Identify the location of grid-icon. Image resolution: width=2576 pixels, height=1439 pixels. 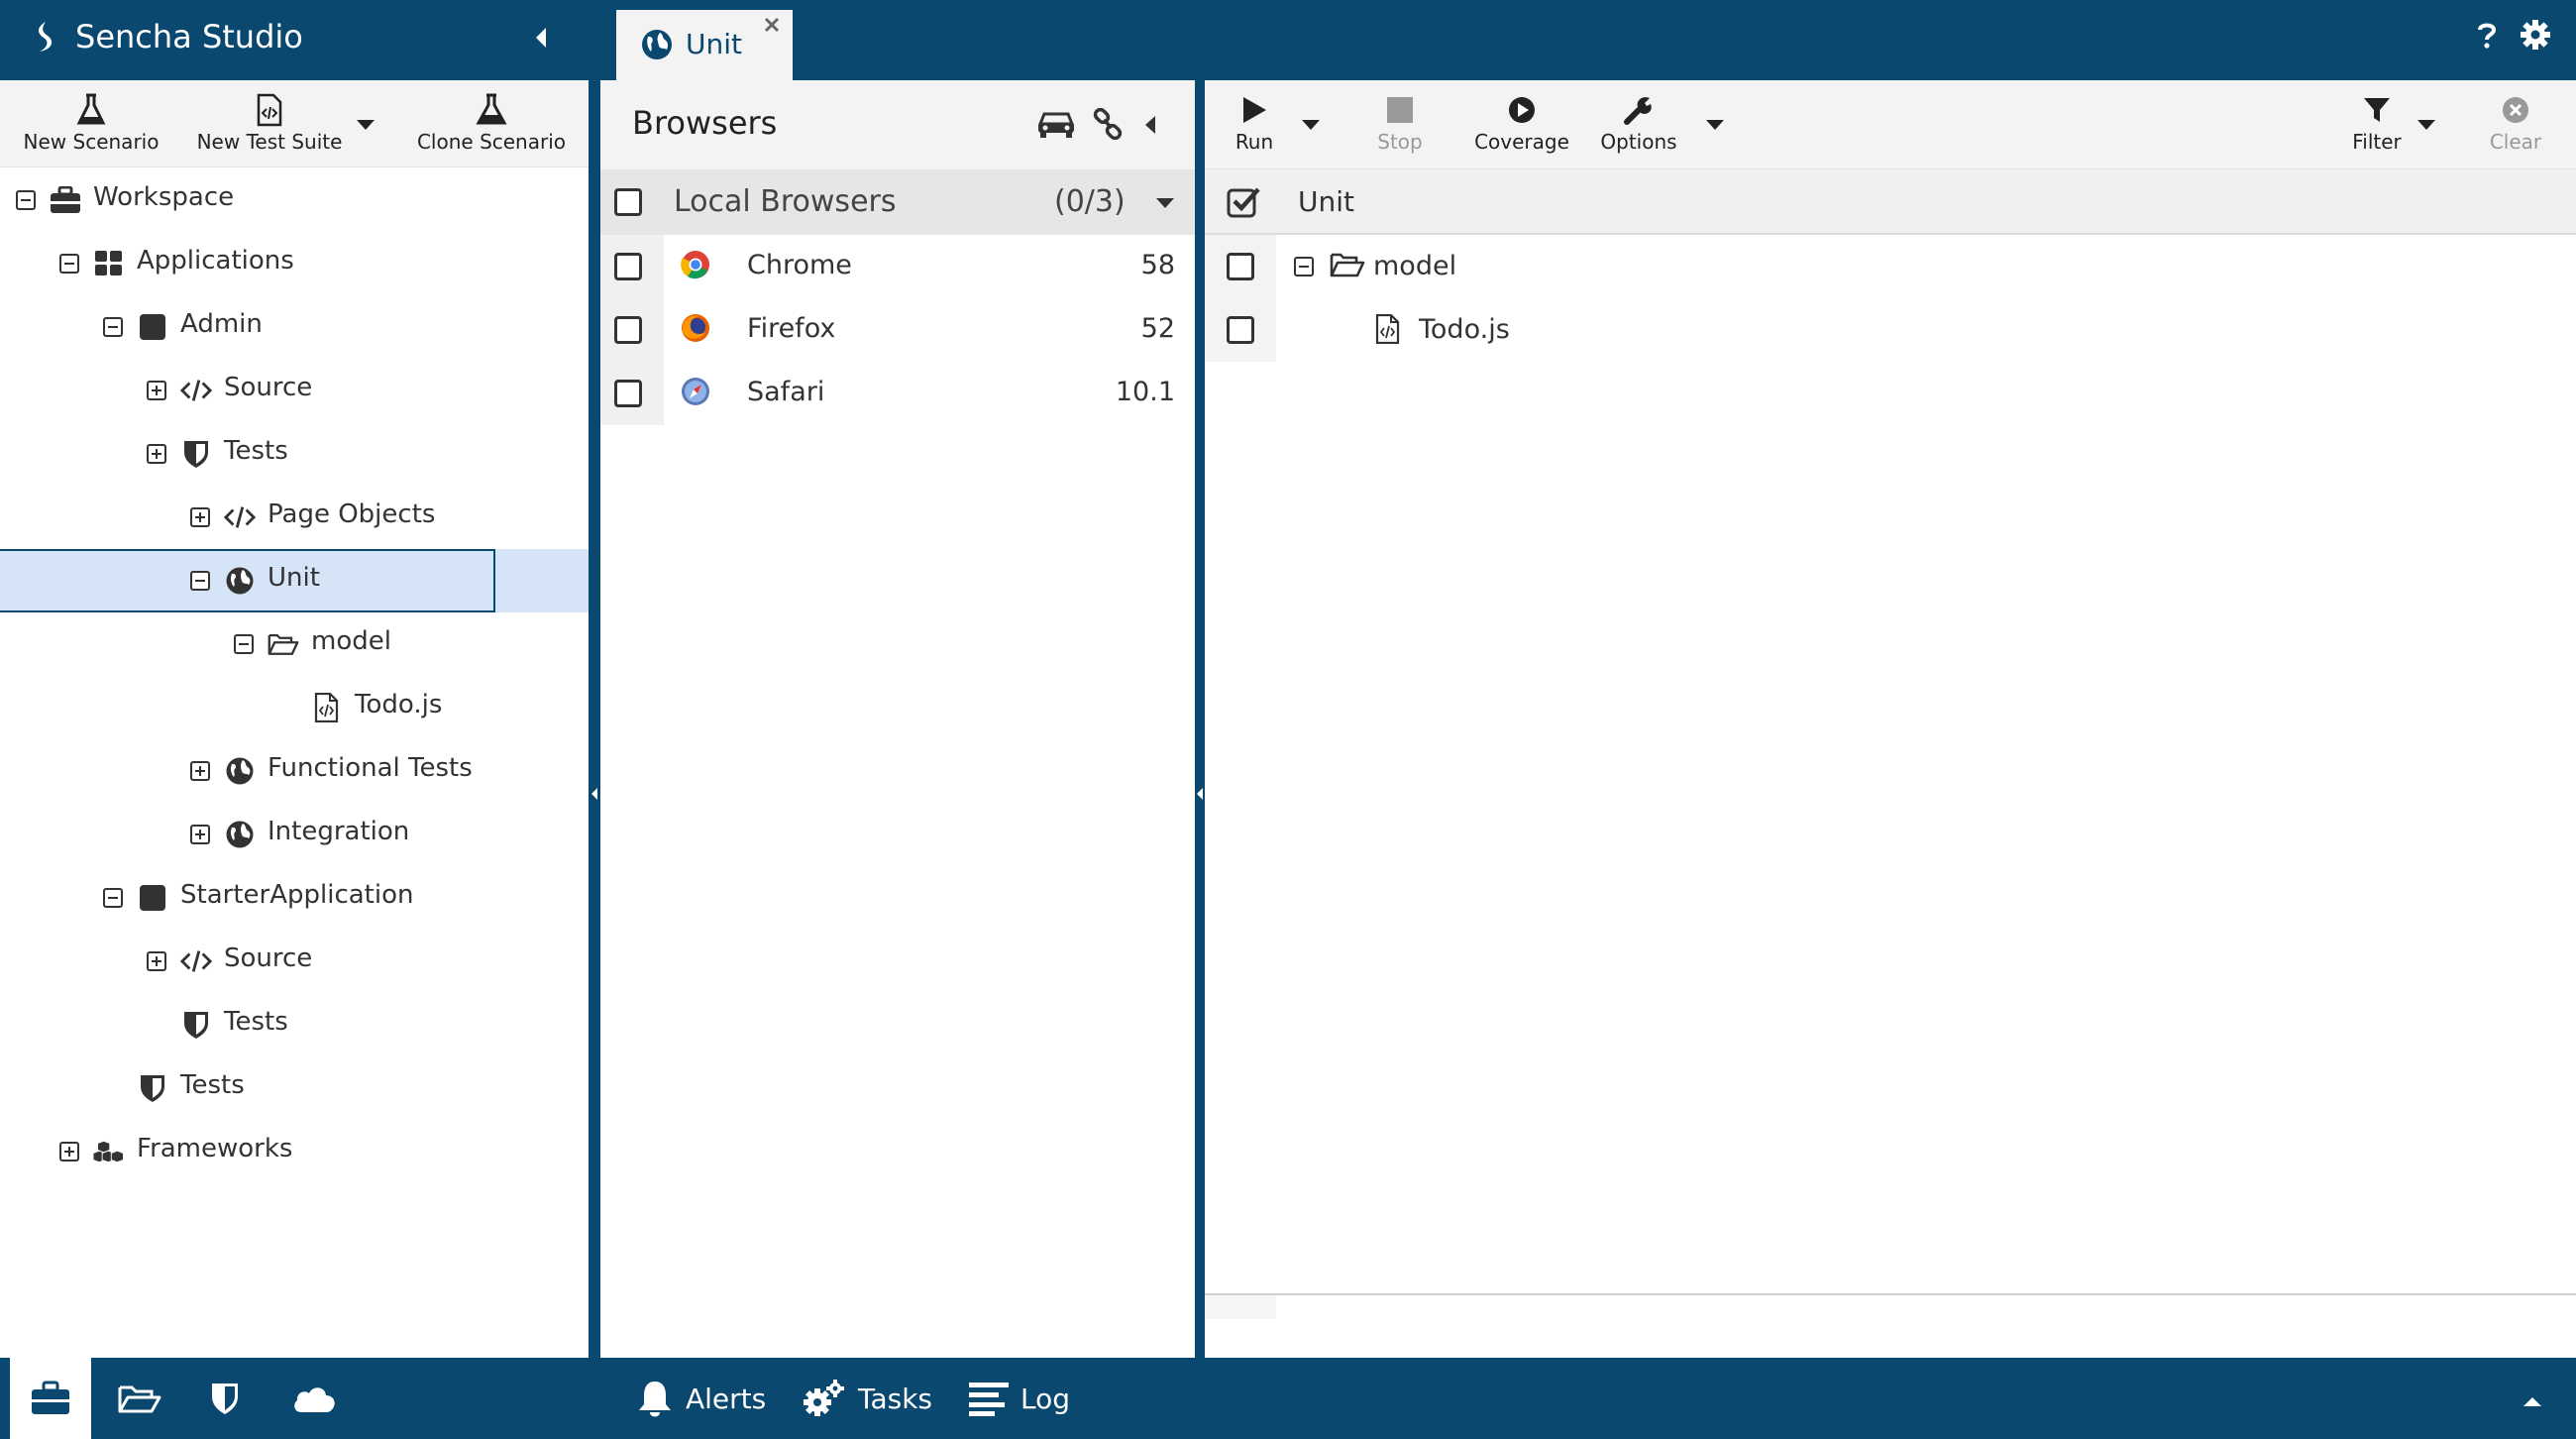
(109, 263).